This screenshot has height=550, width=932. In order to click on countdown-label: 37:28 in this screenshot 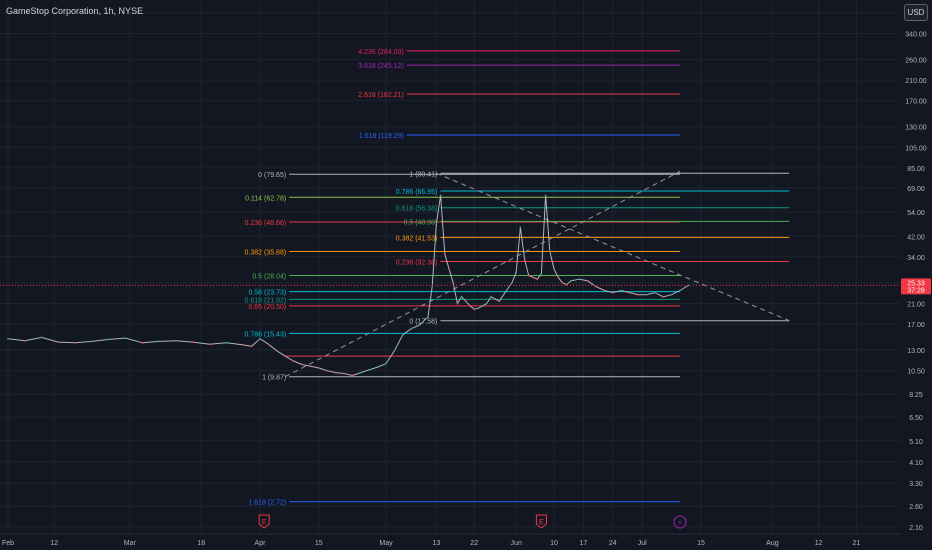, I will do `click(916, 290)`.